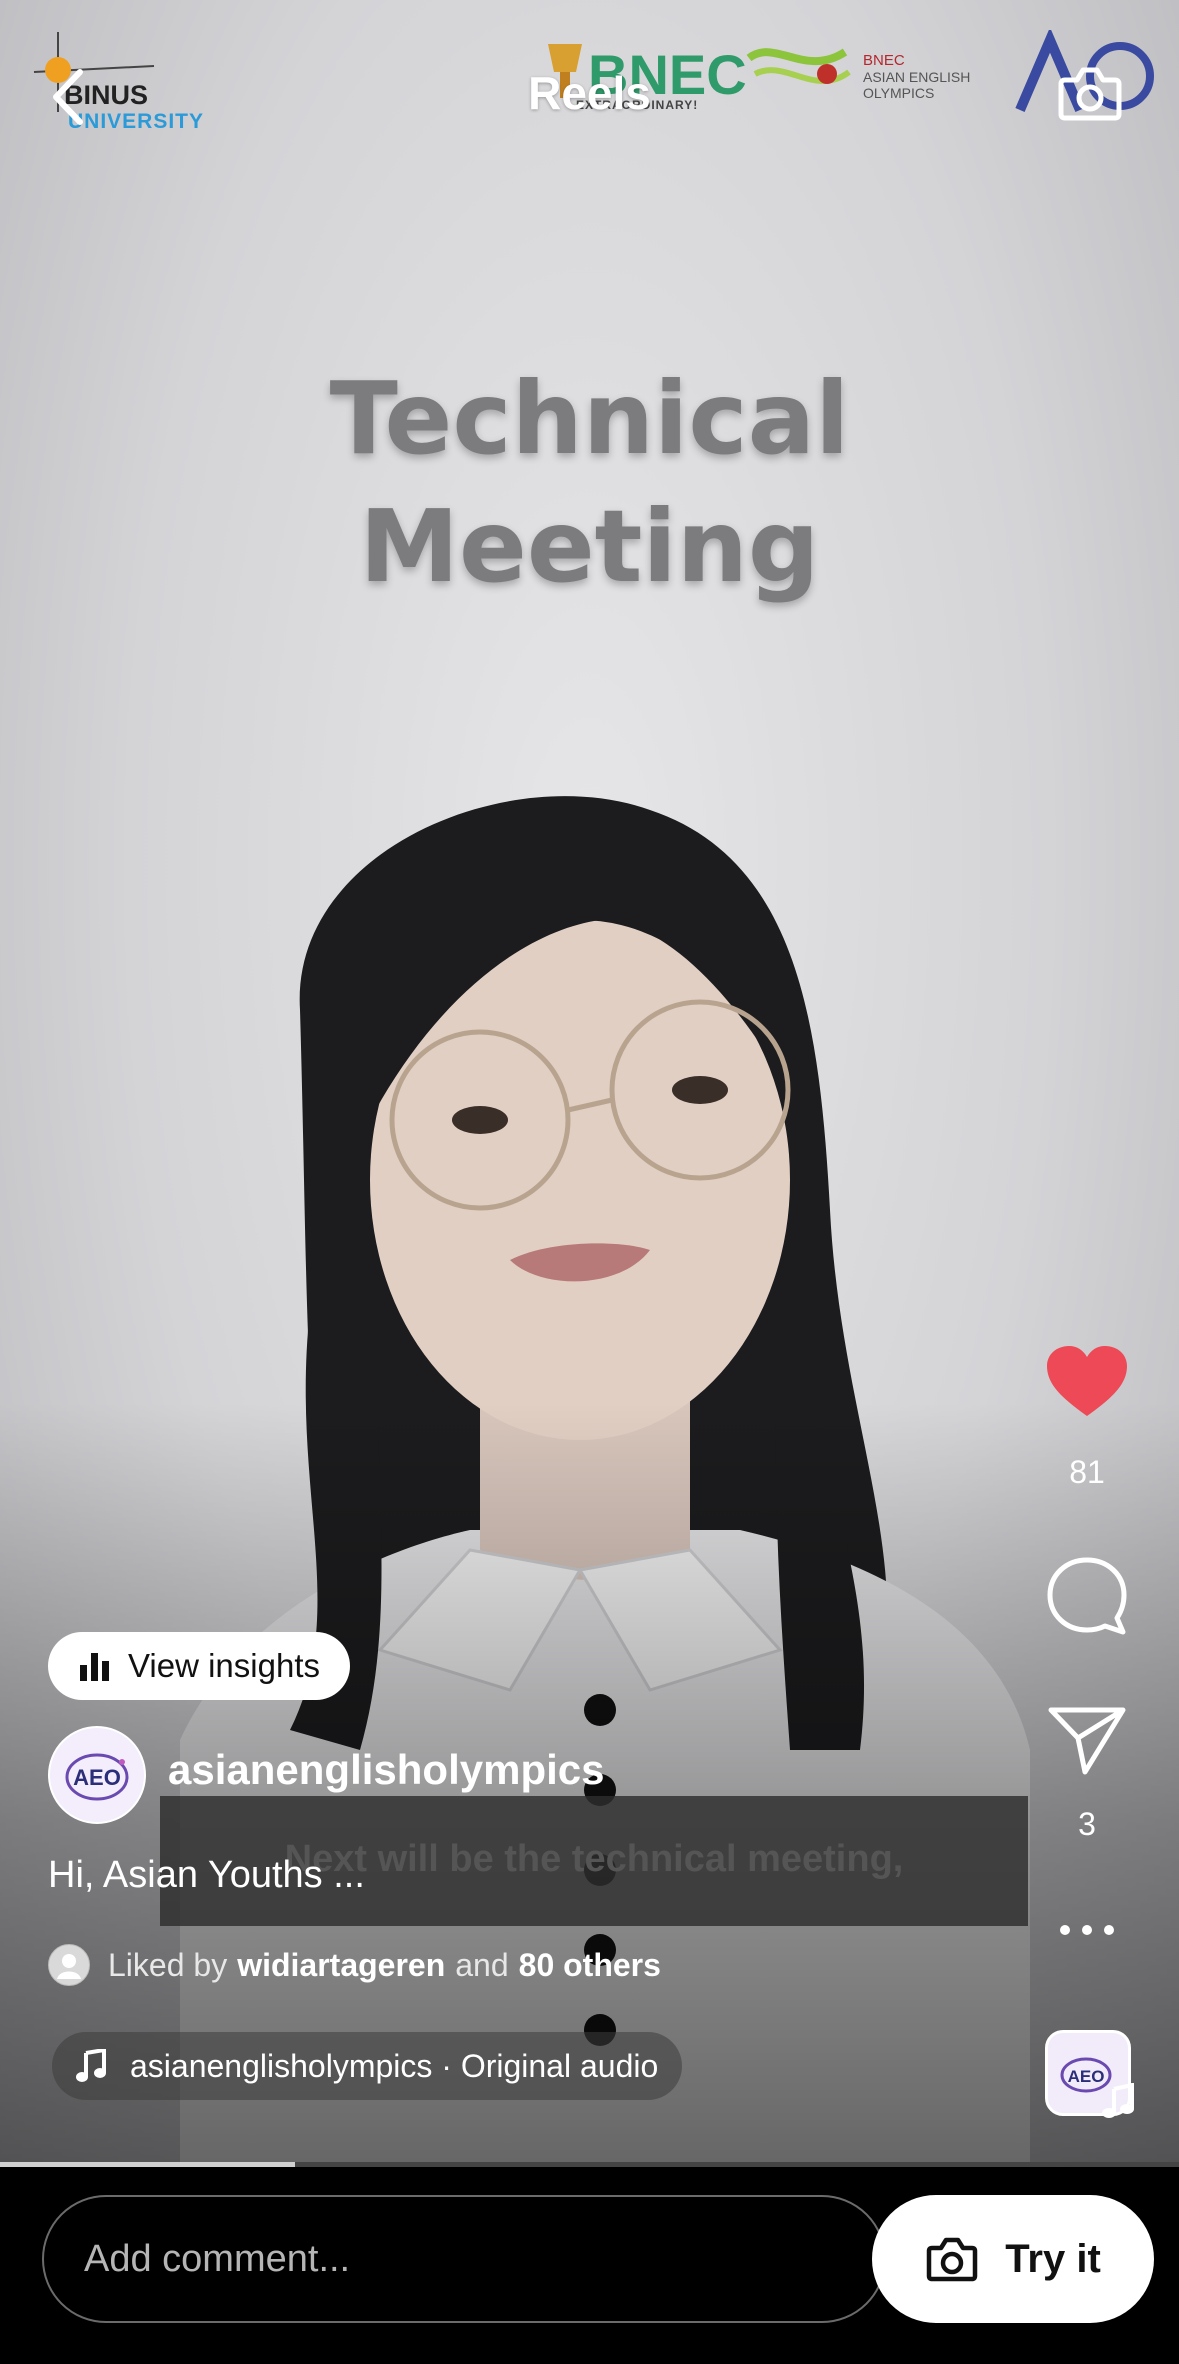 The height and width of the screenshot is (2364, 1179). I want to click on camera-button, so click(1090, 93).